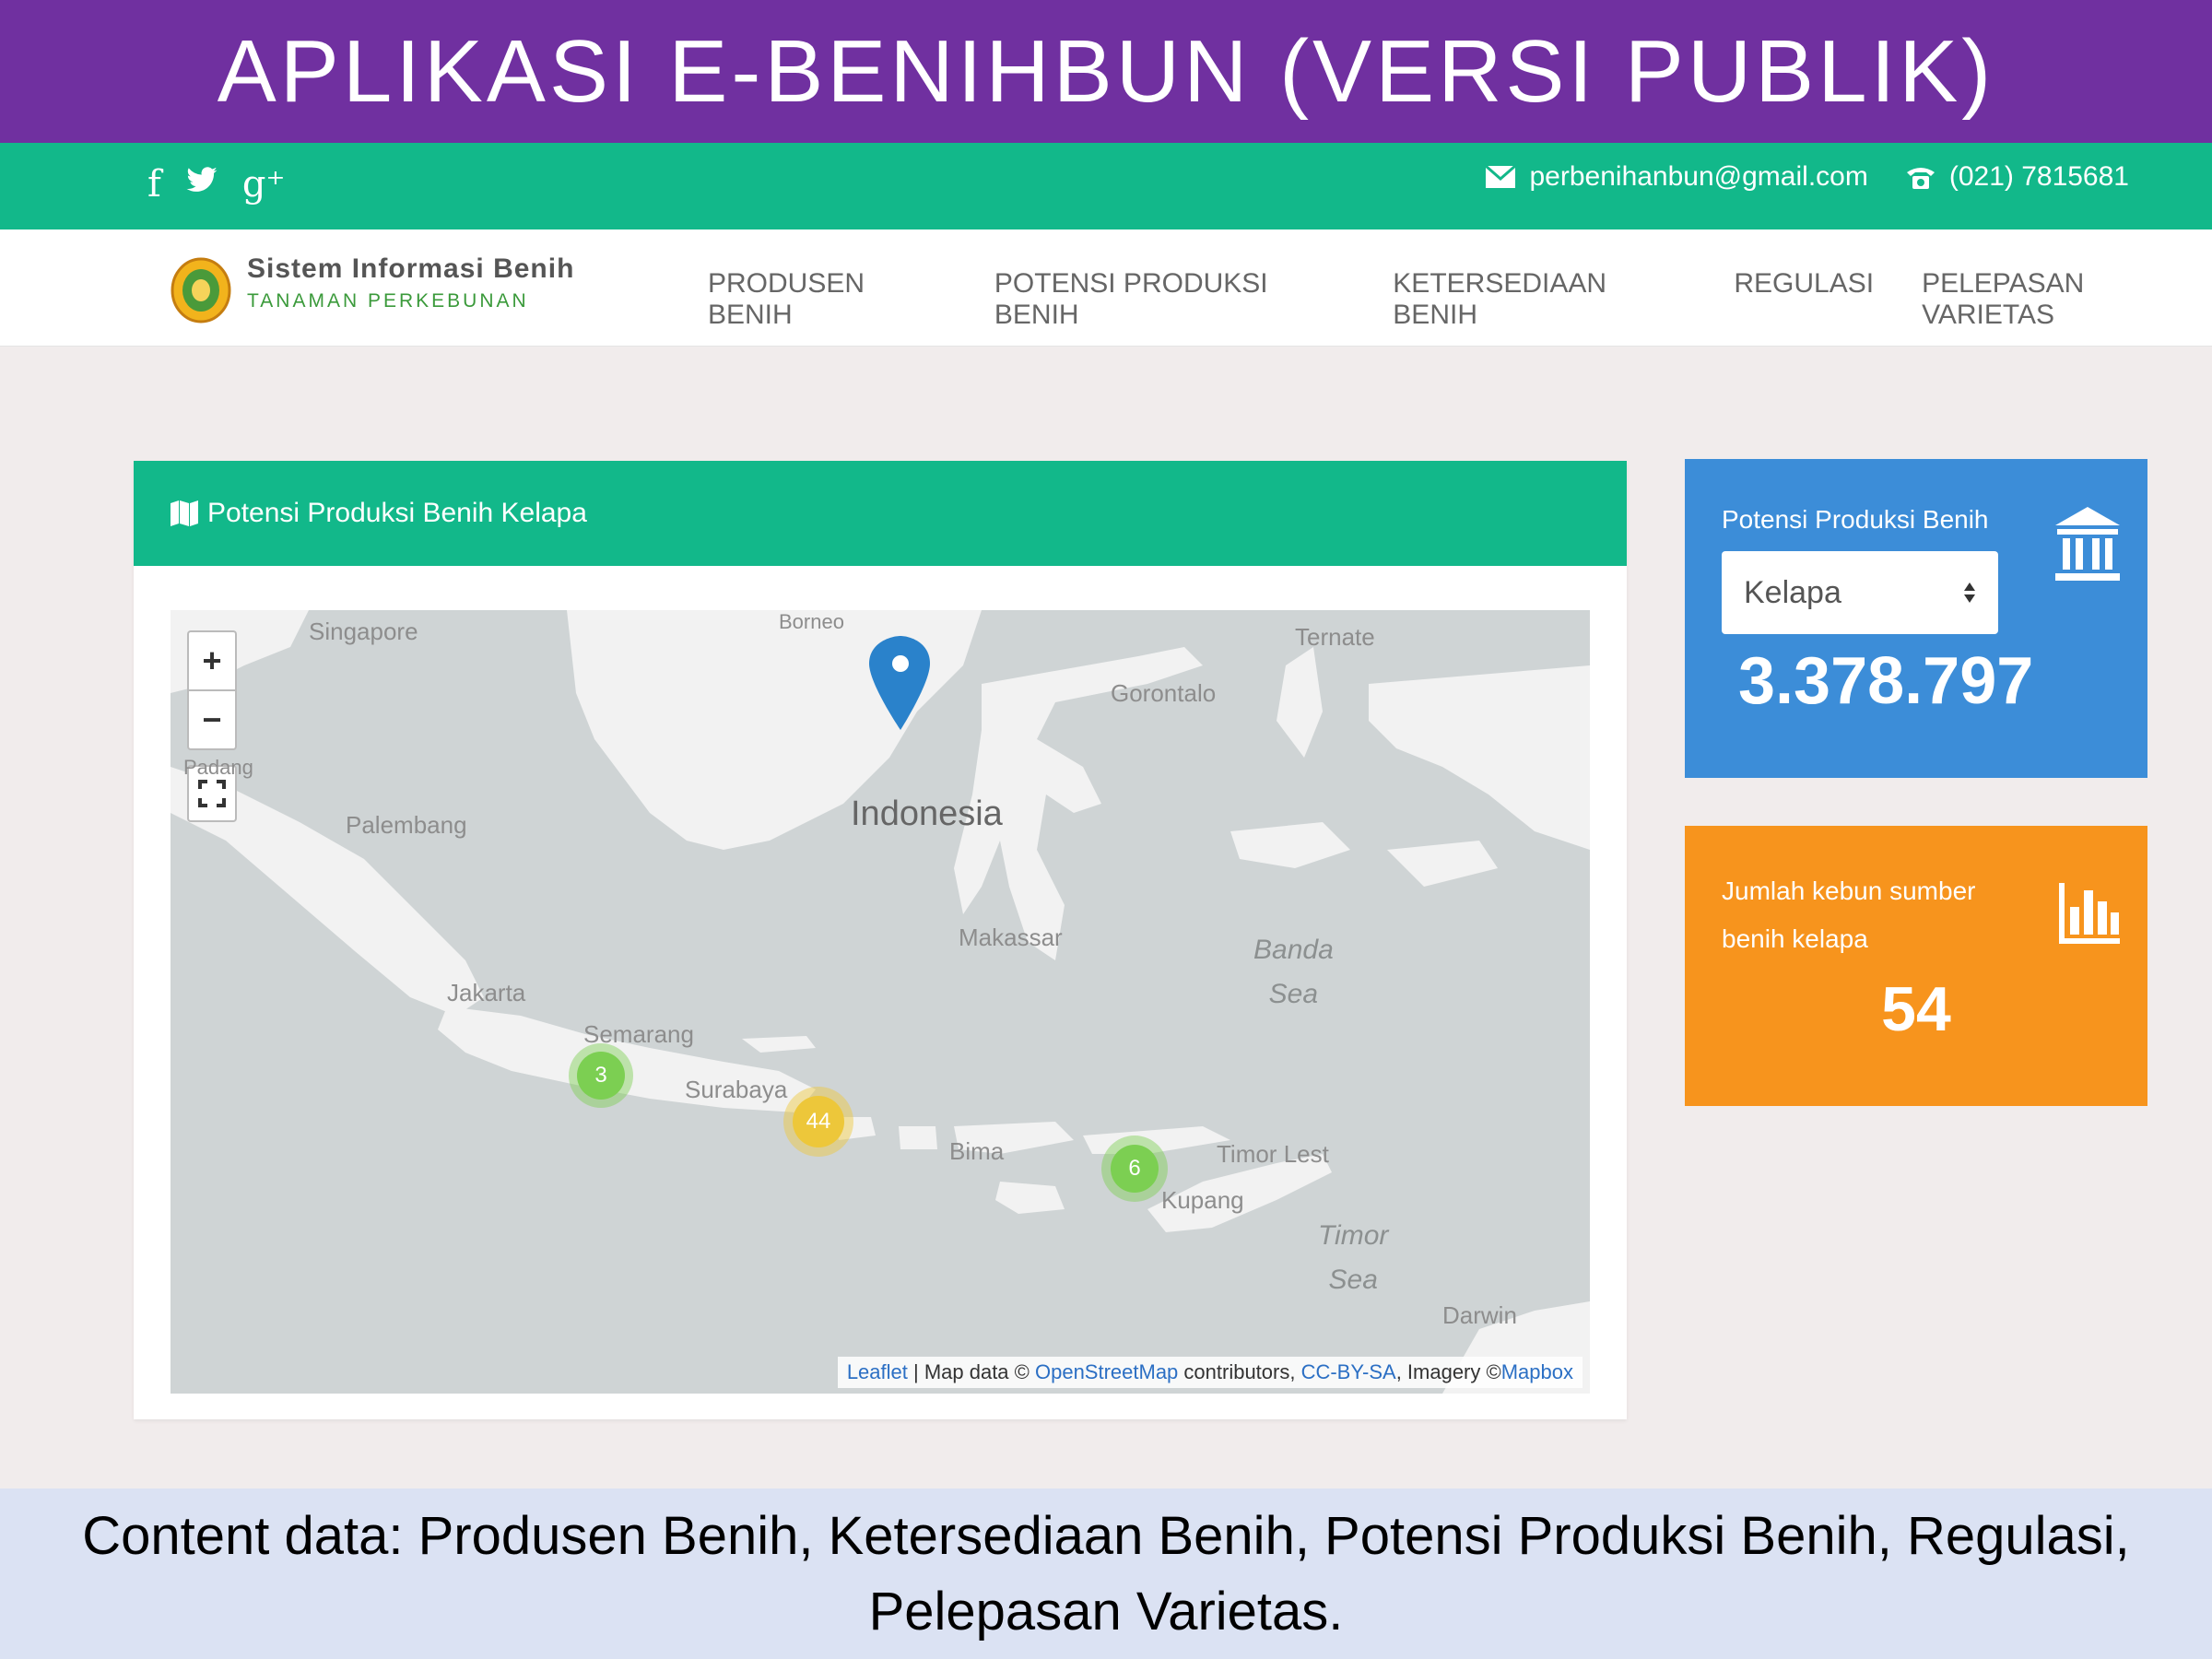  Describe the element at coordinates (977, 1151) in the screenshot. I see `label-bima: Bima` at that location.